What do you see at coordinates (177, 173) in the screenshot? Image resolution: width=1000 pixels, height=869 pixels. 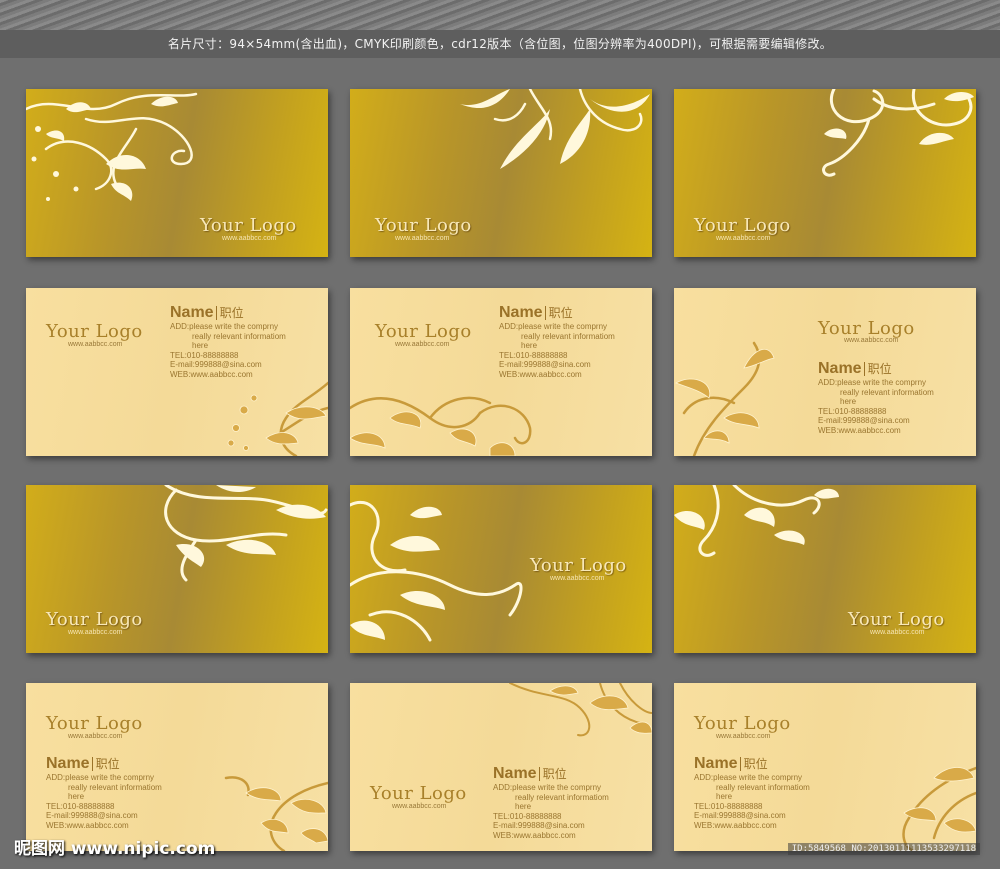 I see `card-gold-1: Your Logo www.aabbcc.com` at bounding box center [177, 173].